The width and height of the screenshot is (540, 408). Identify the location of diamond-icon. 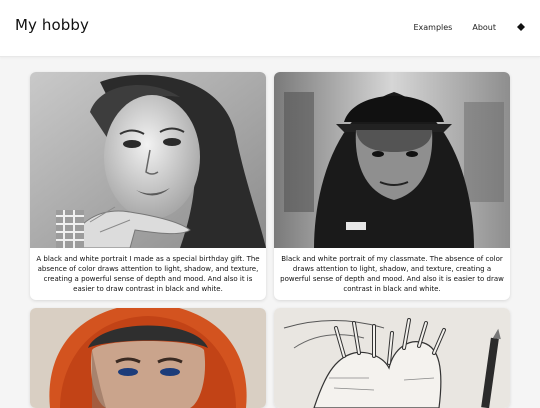
(521, 27).